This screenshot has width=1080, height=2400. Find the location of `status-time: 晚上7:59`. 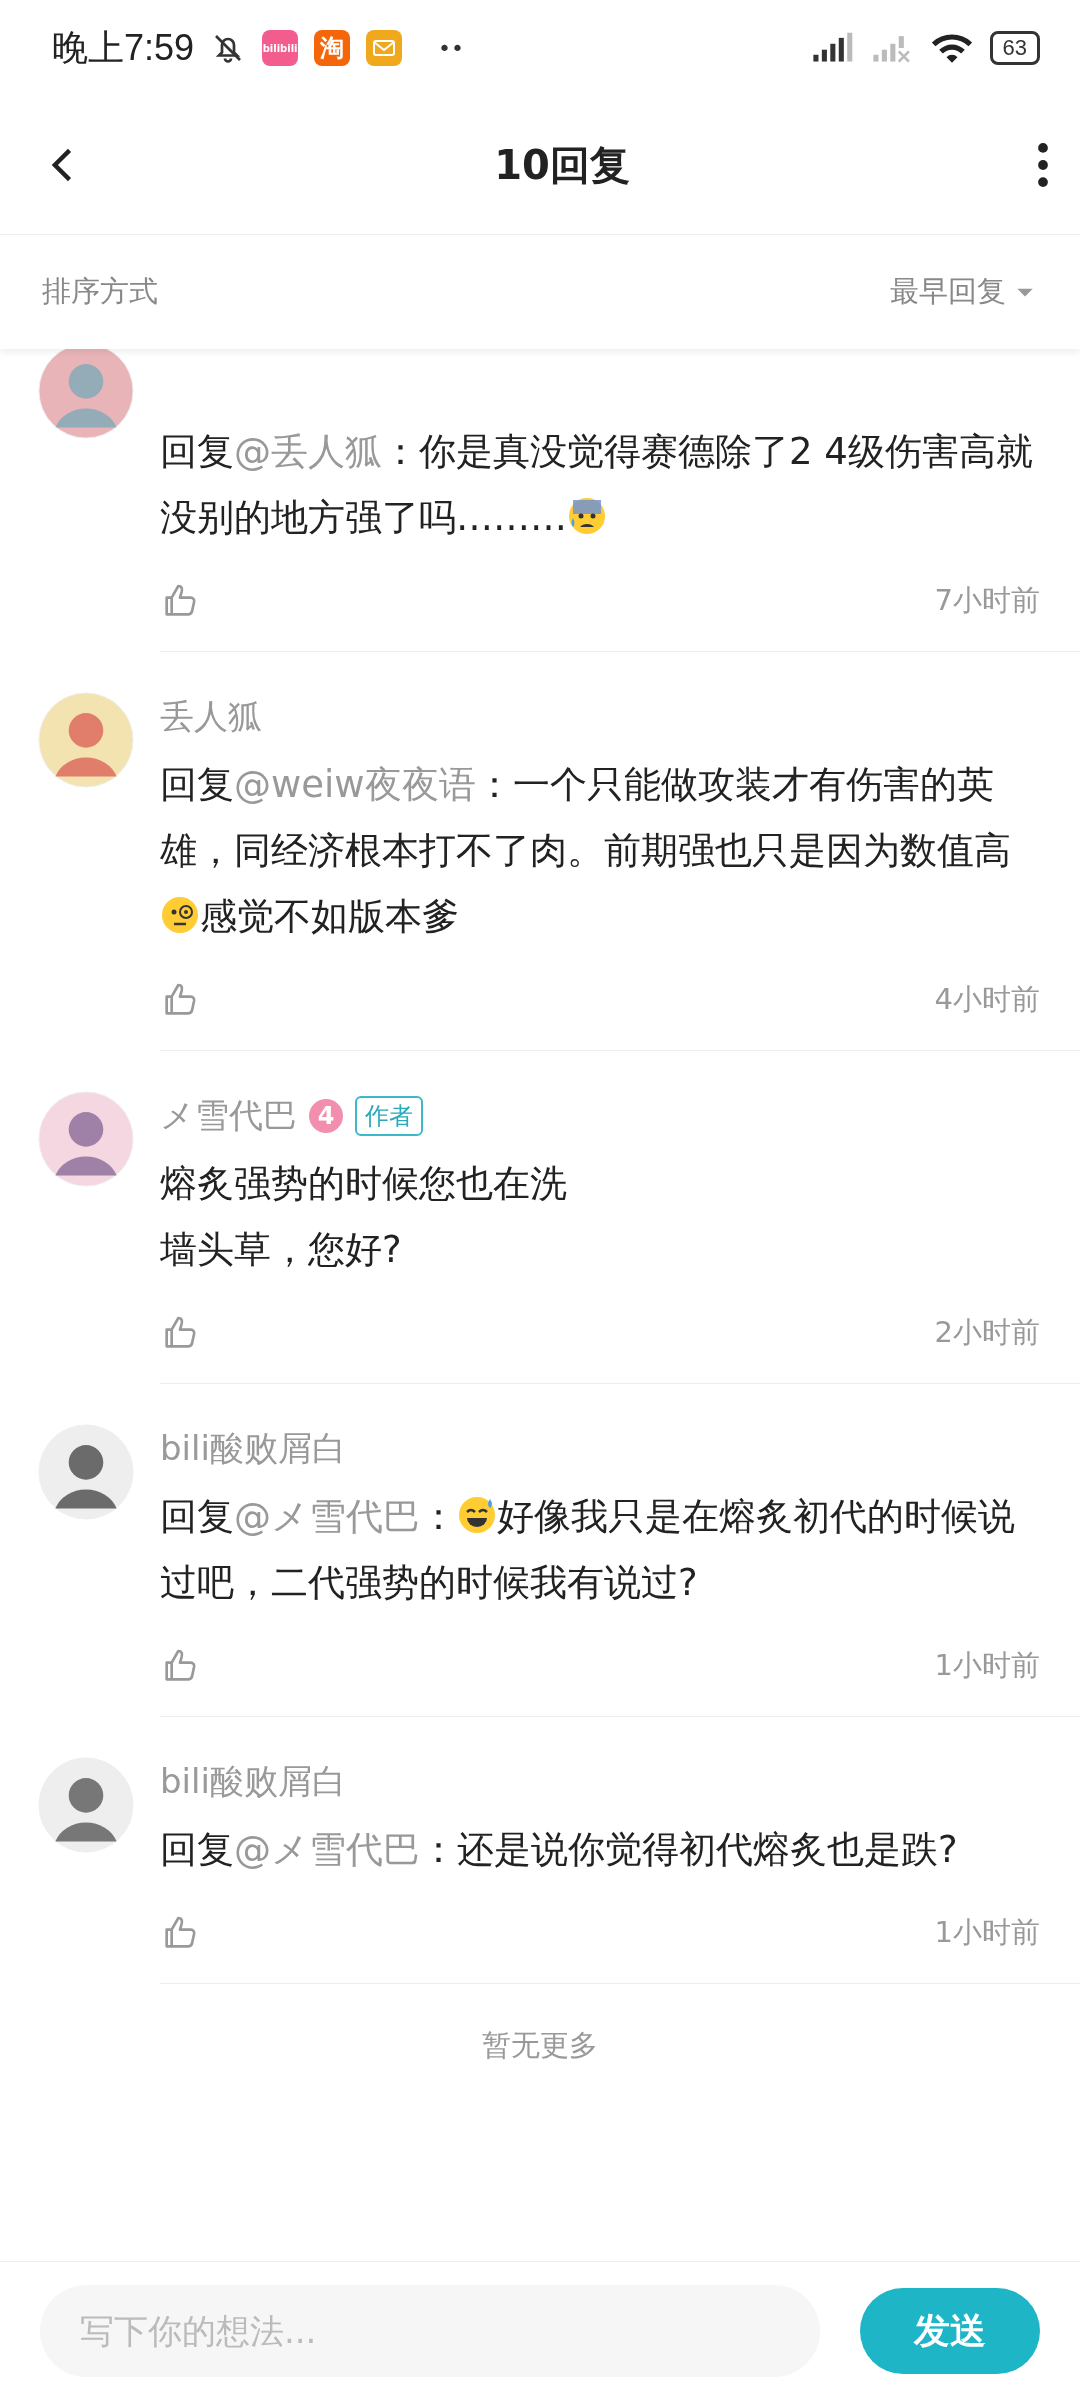

status-time: 晚上7:59 is located at coordinates (123, 47).